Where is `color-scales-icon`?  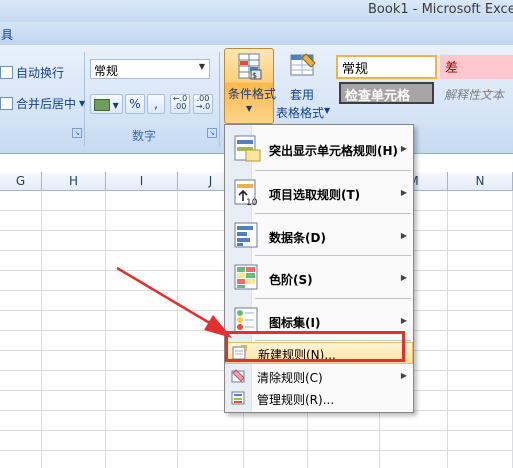 color-scales-icon is located at coordinates (246, 277).